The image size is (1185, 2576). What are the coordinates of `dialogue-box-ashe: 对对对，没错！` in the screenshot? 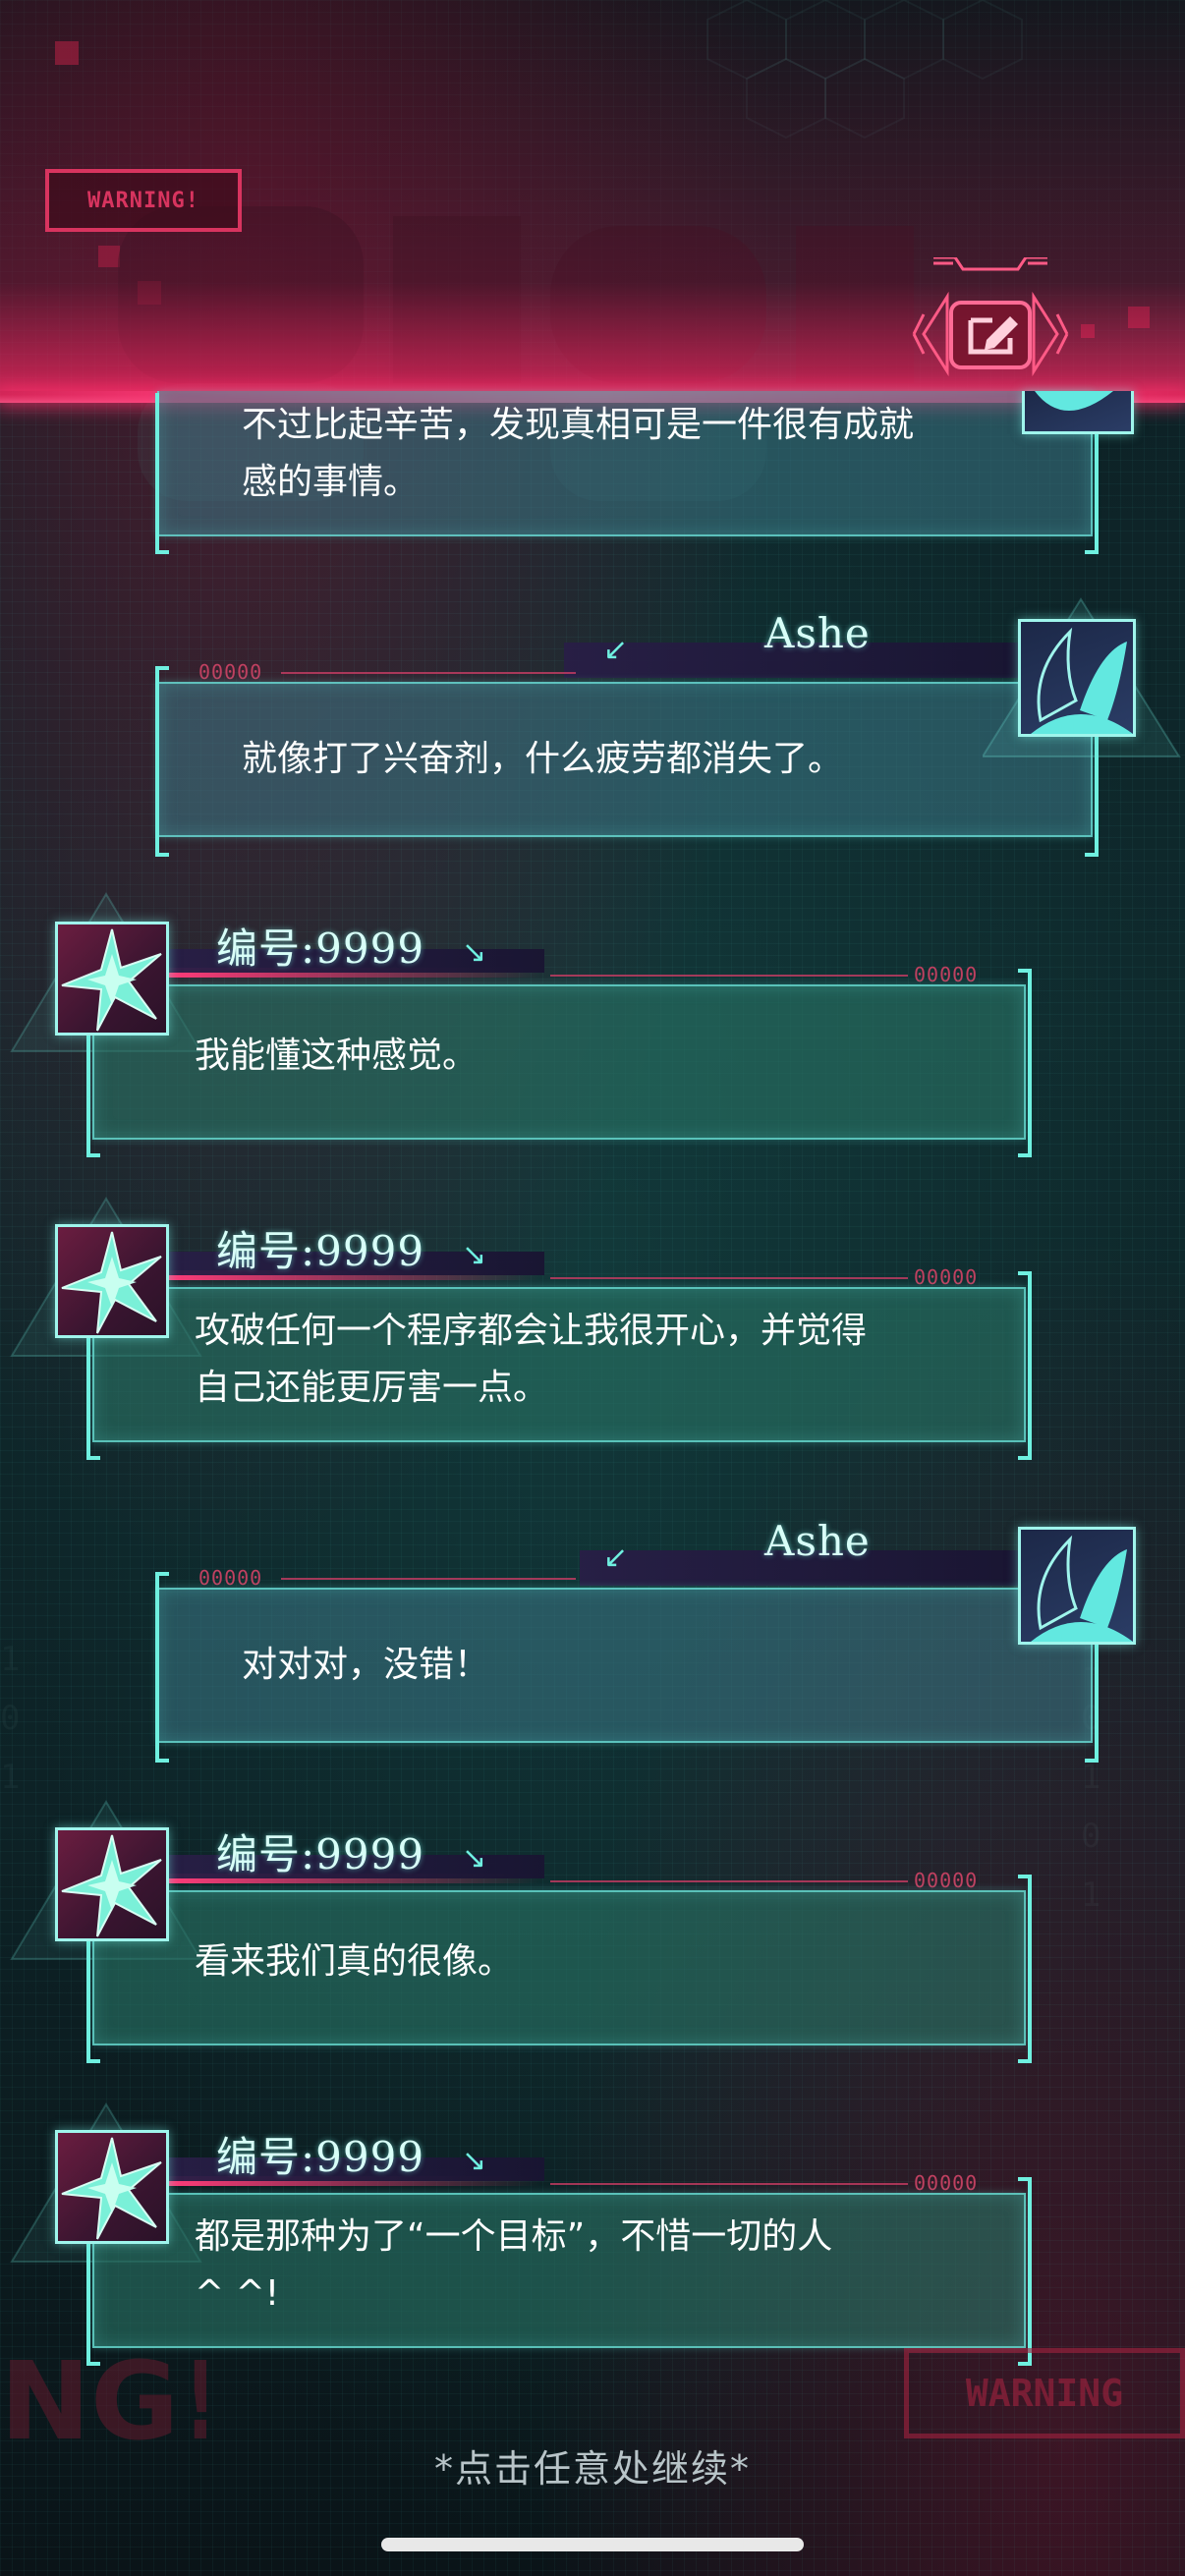 It's located at (625, 1665).